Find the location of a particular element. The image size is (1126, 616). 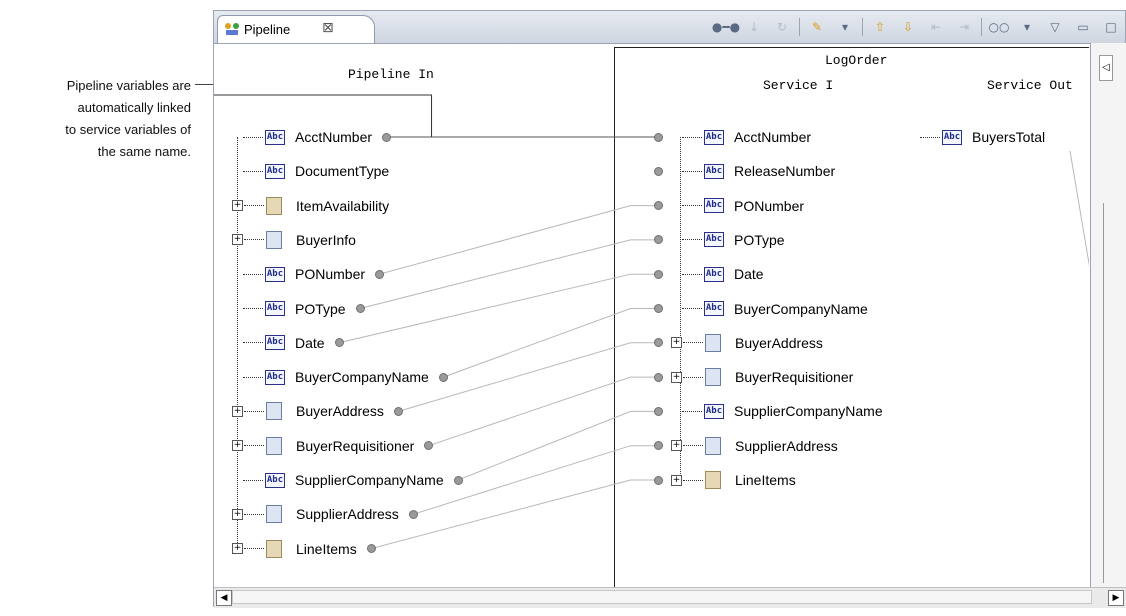

view-menu-icon: ▽ is located at coordinates (1055, 27).